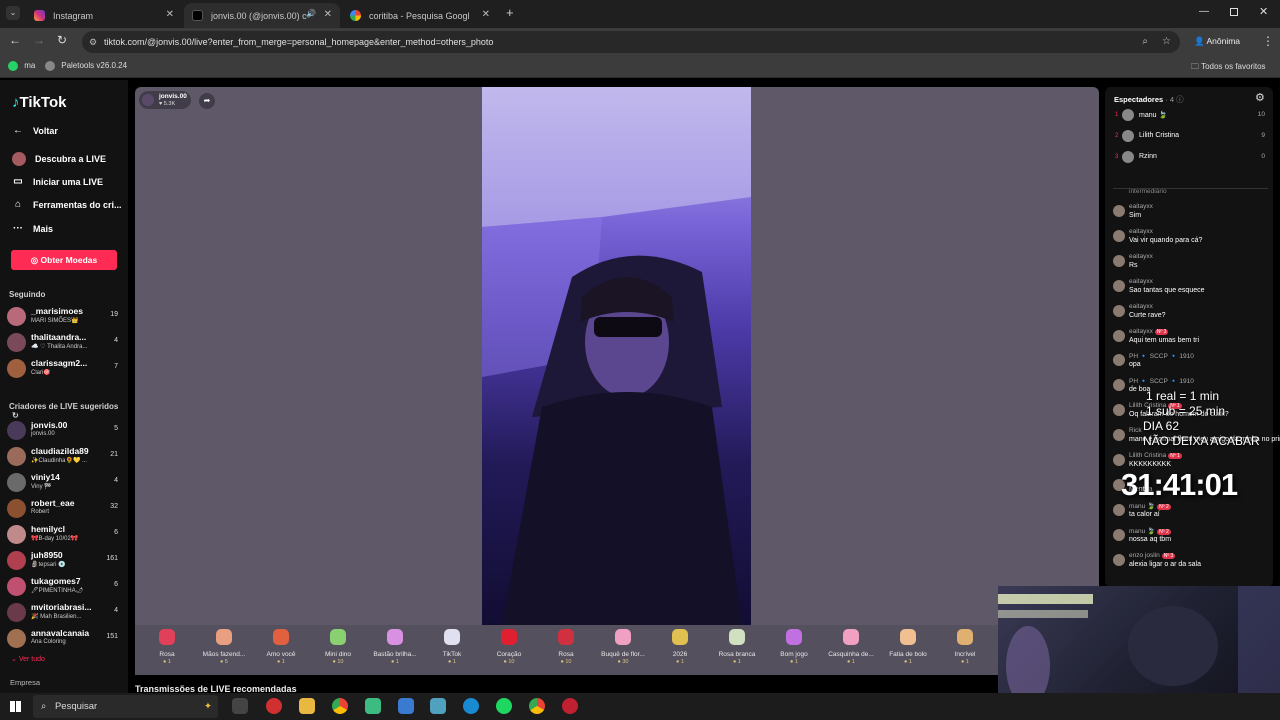 This screenshot has height=720, width=1280. I want to click on windows-start-icon, so click(15, 706).